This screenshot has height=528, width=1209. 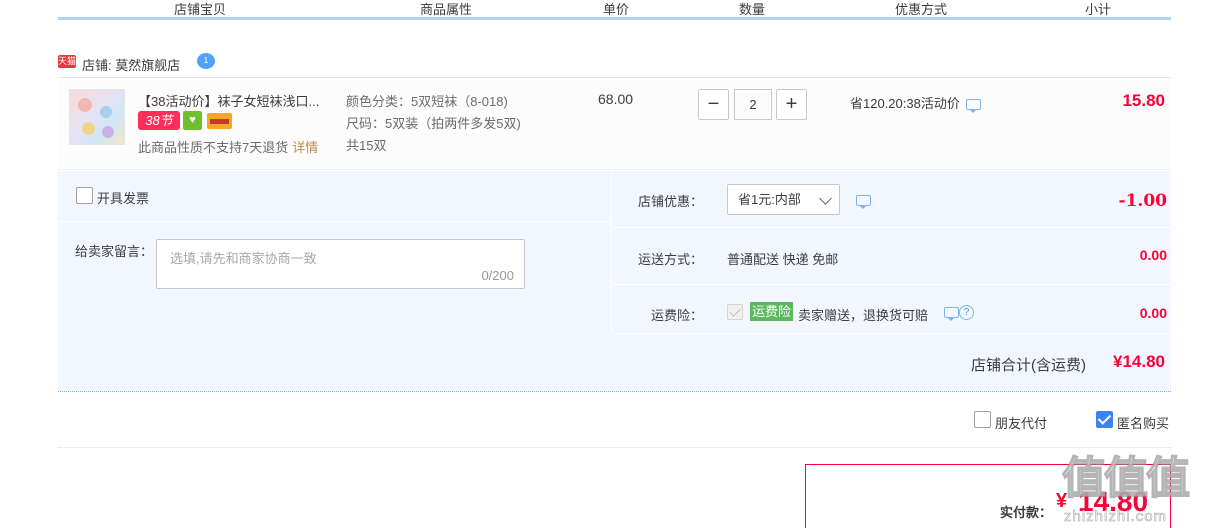 What do you see at coordinates (84, 195) in the screenshot?
I see `invoice-checkbox` at bounding box center [84, 195].